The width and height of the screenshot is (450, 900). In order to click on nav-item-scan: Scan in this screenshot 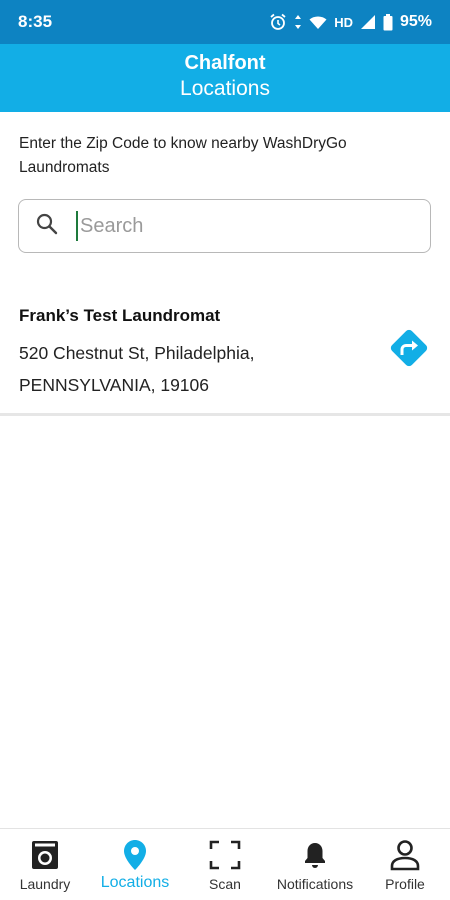, I will do `click(225, 864)`.